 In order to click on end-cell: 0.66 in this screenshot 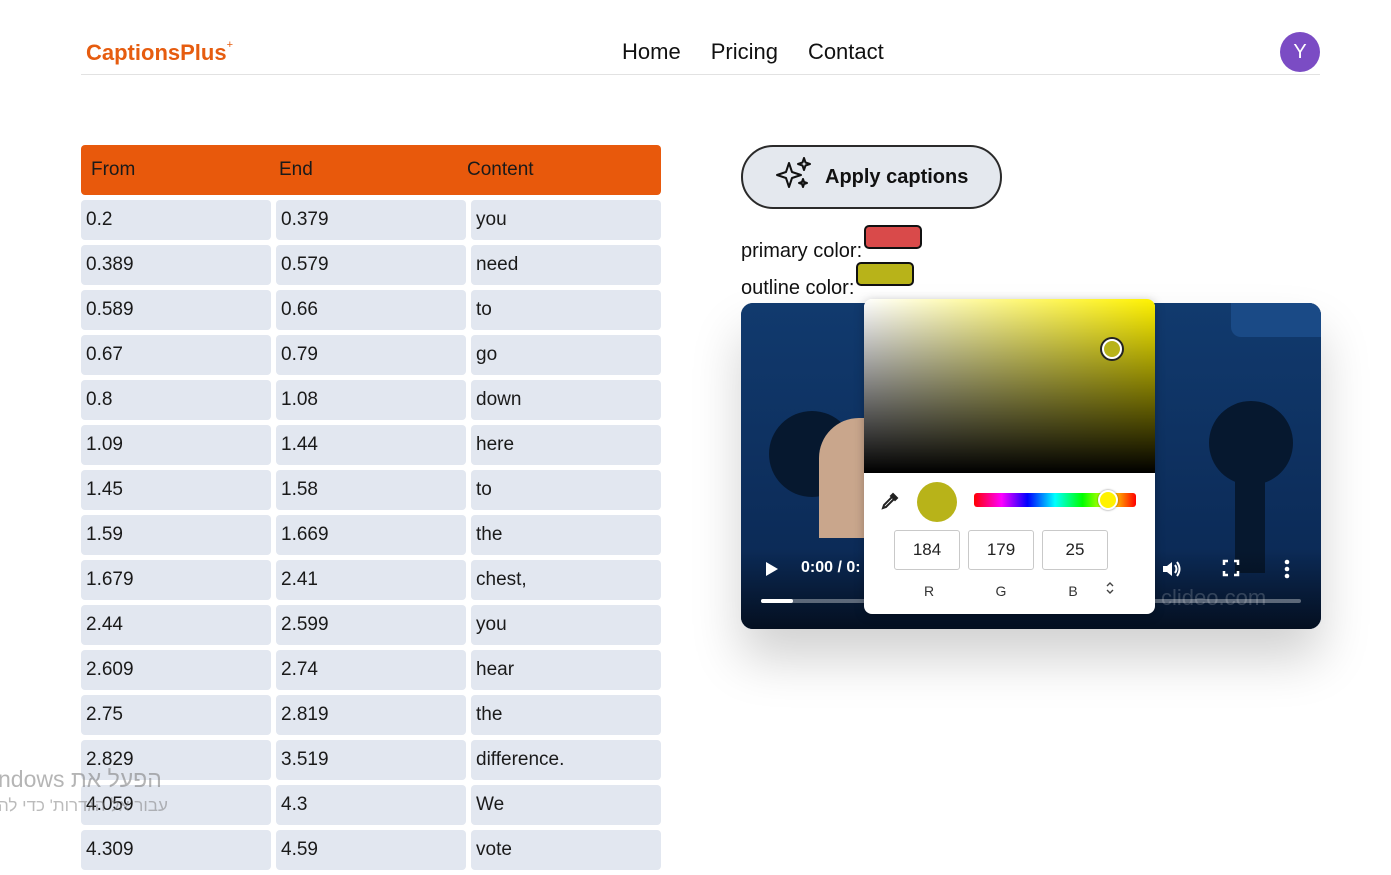, I will do `click(371, 310)`.